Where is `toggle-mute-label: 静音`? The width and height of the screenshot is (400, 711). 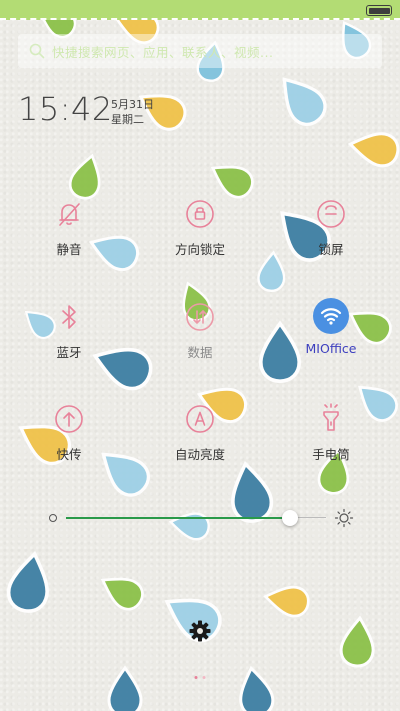
toggle-mute-label: 静音 is located at coordinates (69, 249).